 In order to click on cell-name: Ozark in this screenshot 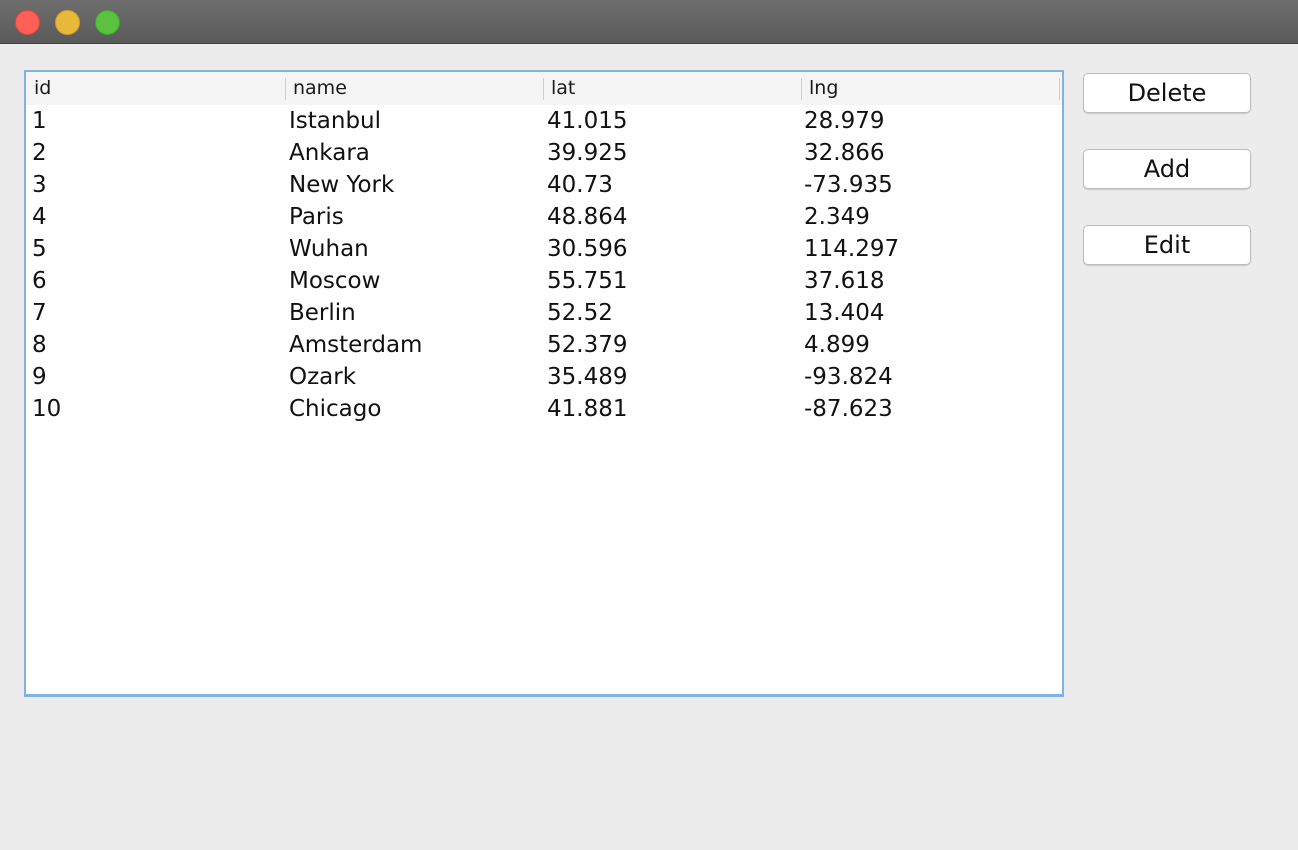, I will do `click(414, 377)`.